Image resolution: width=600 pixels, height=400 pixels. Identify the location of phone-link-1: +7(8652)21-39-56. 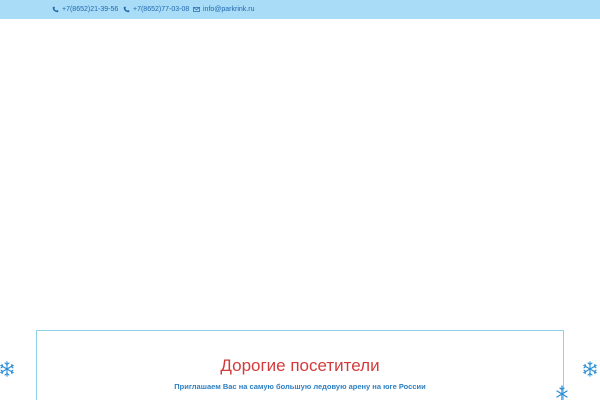
(85, 9).